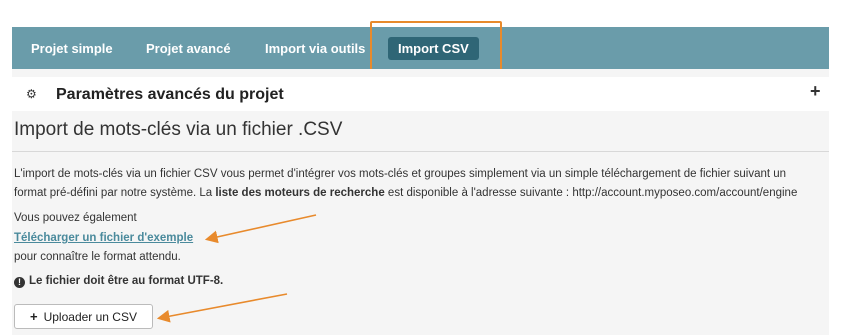 This screenshot has height=335, width=867. What do you see at coordinates (260, 229) in the screenshot?
I see `arrow-to-example-link` at bounding box center [260, 229].